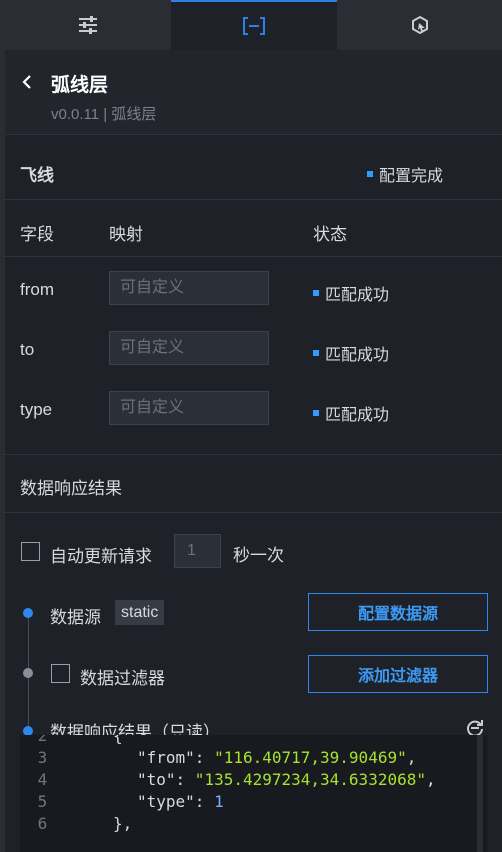  I want to click on code-line: "type": 1, so click(180, 801).